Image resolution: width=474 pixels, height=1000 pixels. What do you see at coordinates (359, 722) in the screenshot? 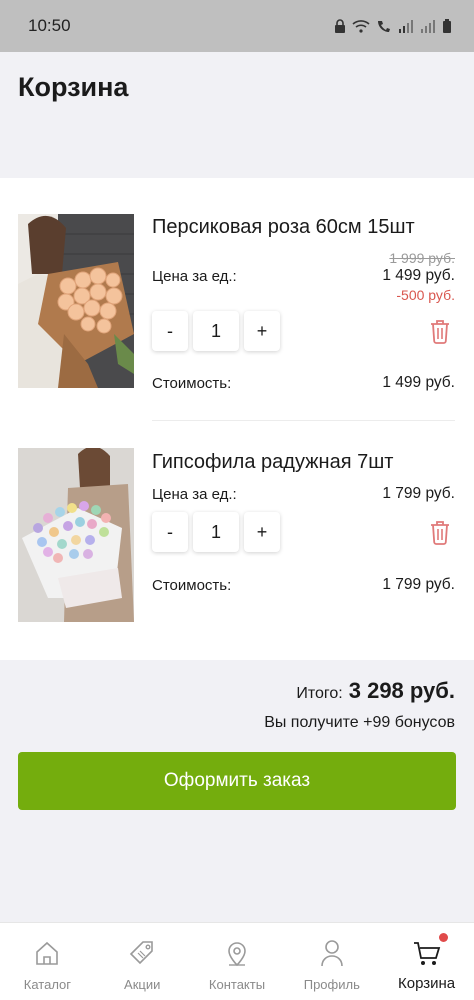
I see `bonus-text: Вы получите +99 бонусов` at bounding box center [359, 722].